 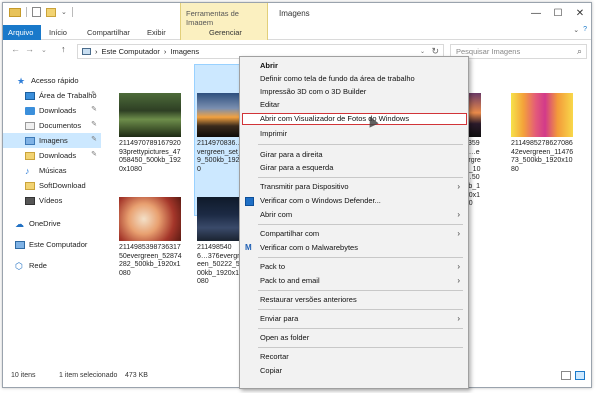 I want to click on selection-size: 473 KB, so click(x=136, y=375).